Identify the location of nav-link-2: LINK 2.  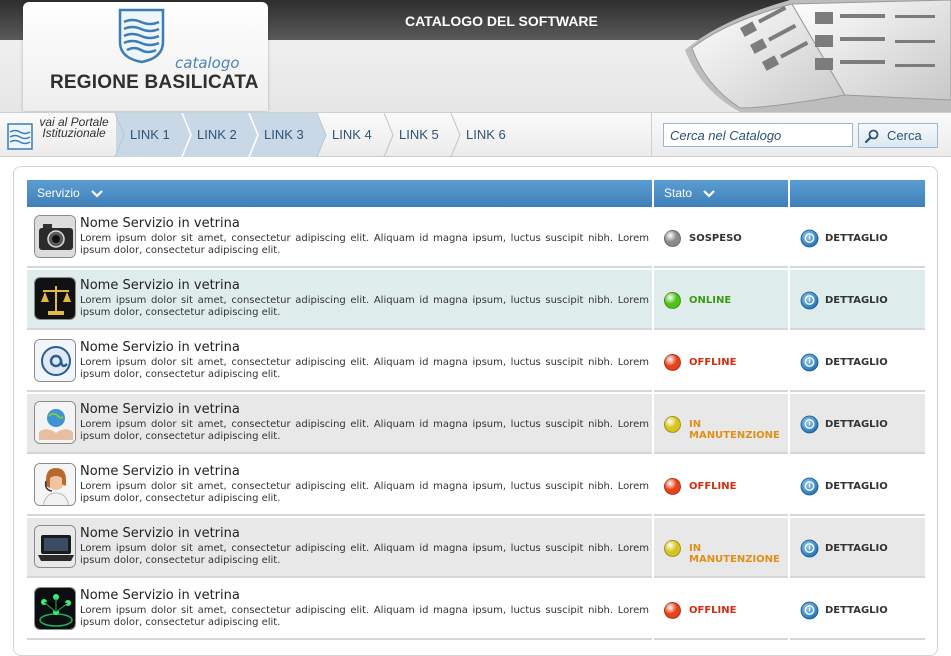
(216, 135).